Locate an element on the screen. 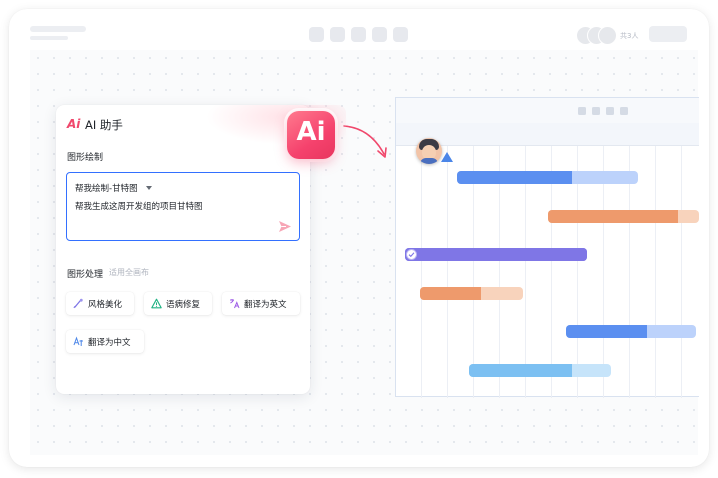 This screenshot has width=718, height=478. prompt-text: 帮我生成这周开发组的项目甘特图 is located at coordinates (139, 206).